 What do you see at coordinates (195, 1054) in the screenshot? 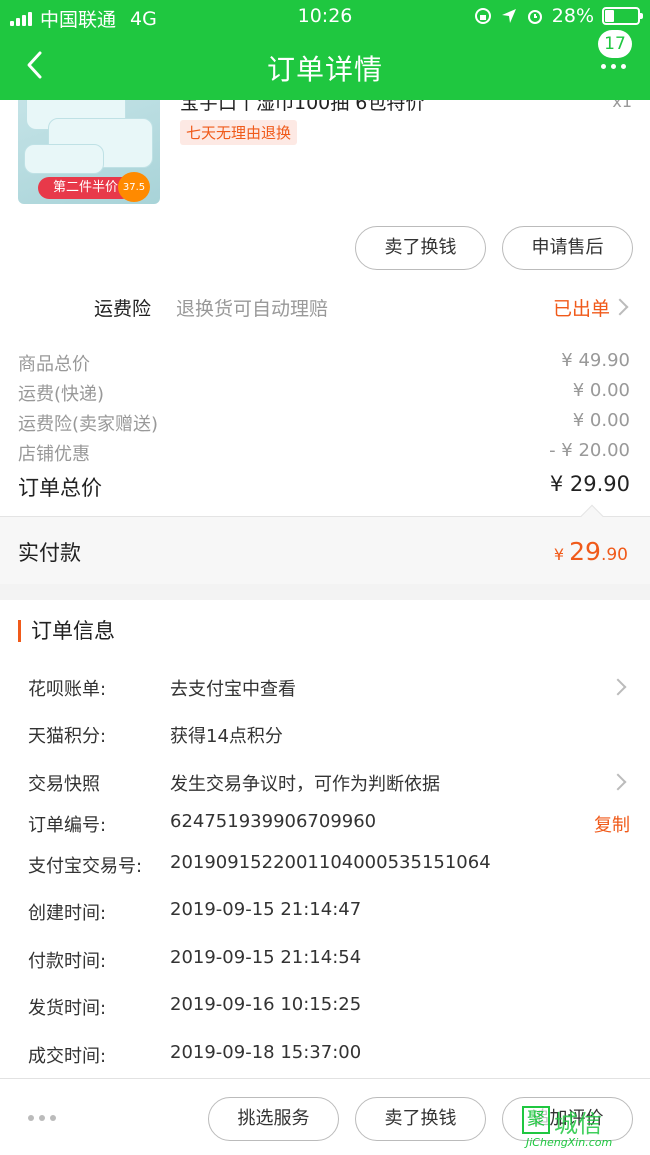
I see `info-row-completed: 成交时间: 2019-09-18 15:37:00` at bounding box center [195, 1054].